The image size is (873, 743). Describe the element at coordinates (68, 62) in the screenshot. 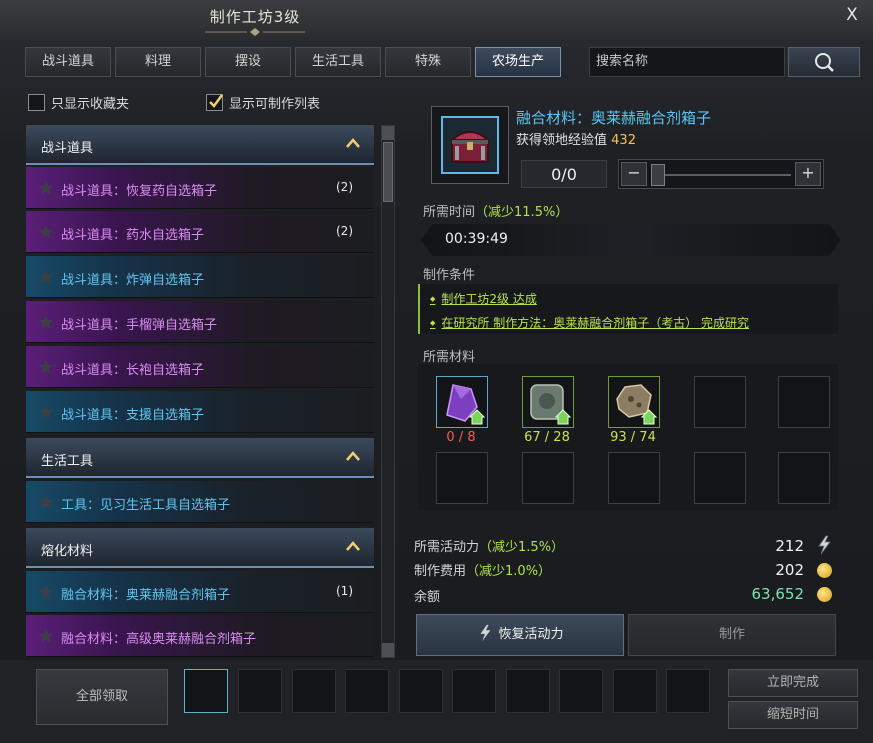

I see `tab-combat-items: 战斗道具` at that location.